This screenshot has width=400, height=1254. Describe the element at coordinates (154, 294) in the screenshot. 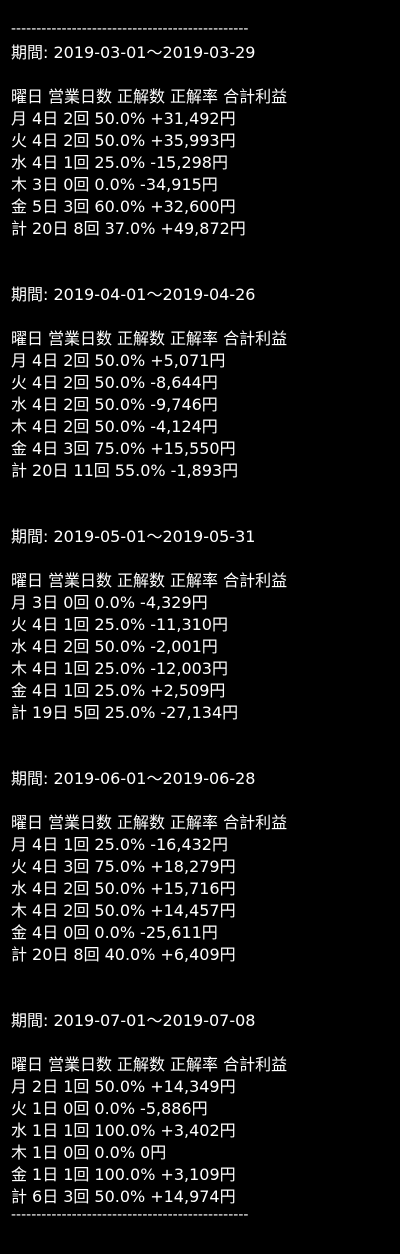

I see `period-range: 2019-04-01〜2019-04-26` at that location.